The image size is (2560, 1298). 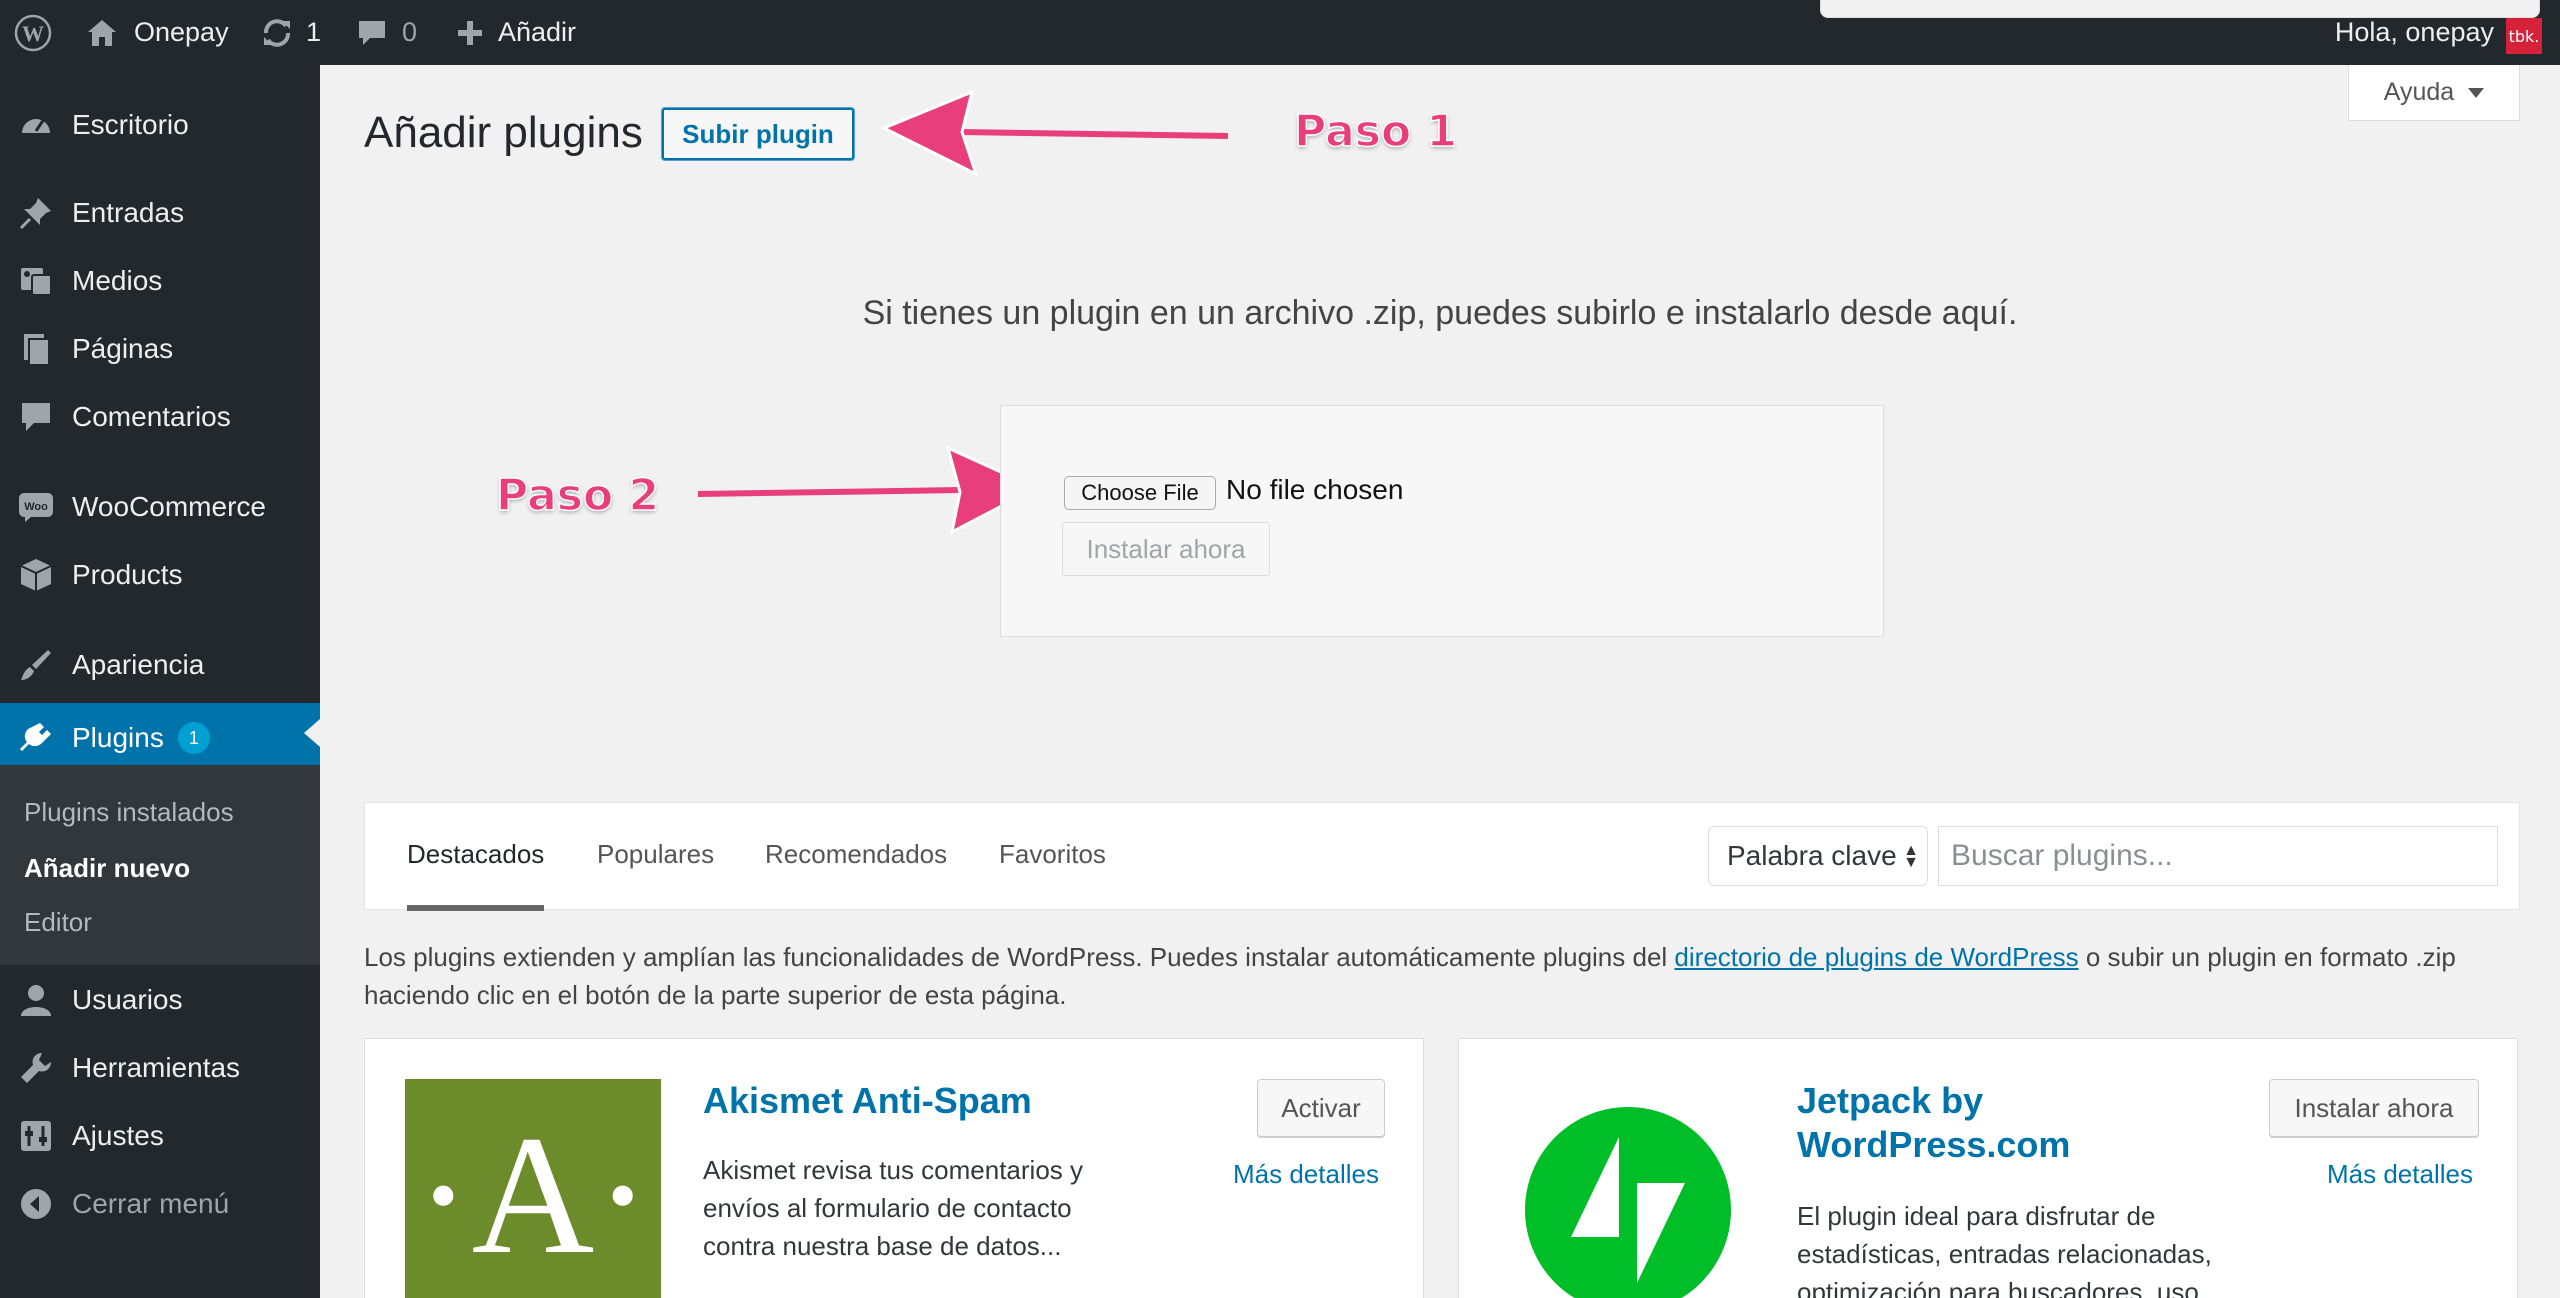 I want to click on upload-form-box, so click(x=1442, y=521).